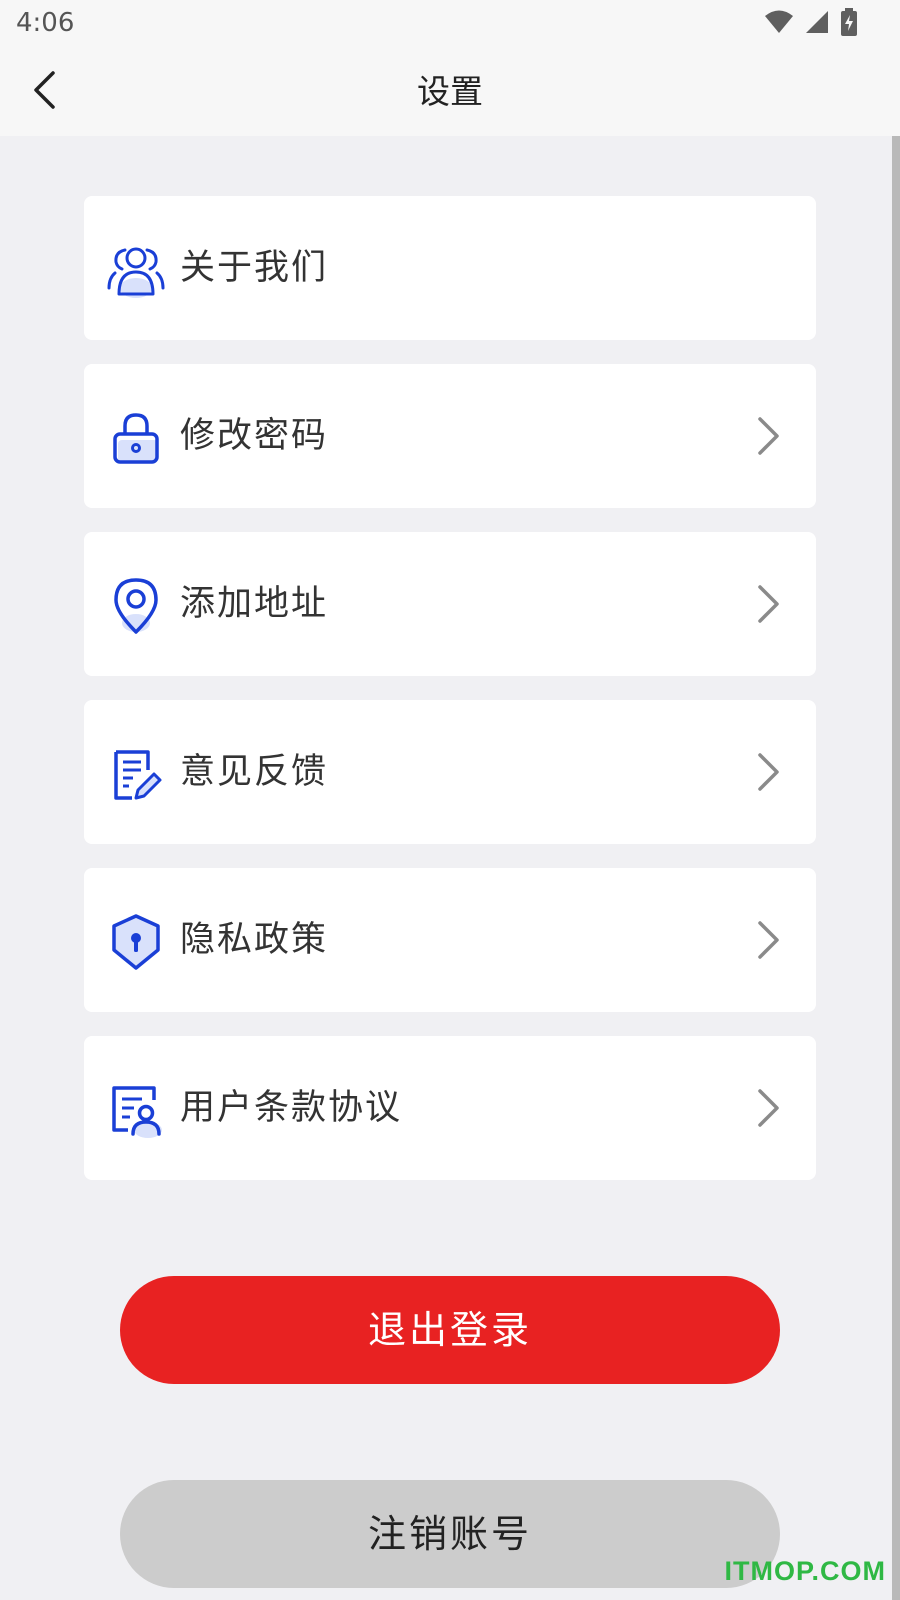  I want to click on nav-bar: 设置, so click(450, 92).